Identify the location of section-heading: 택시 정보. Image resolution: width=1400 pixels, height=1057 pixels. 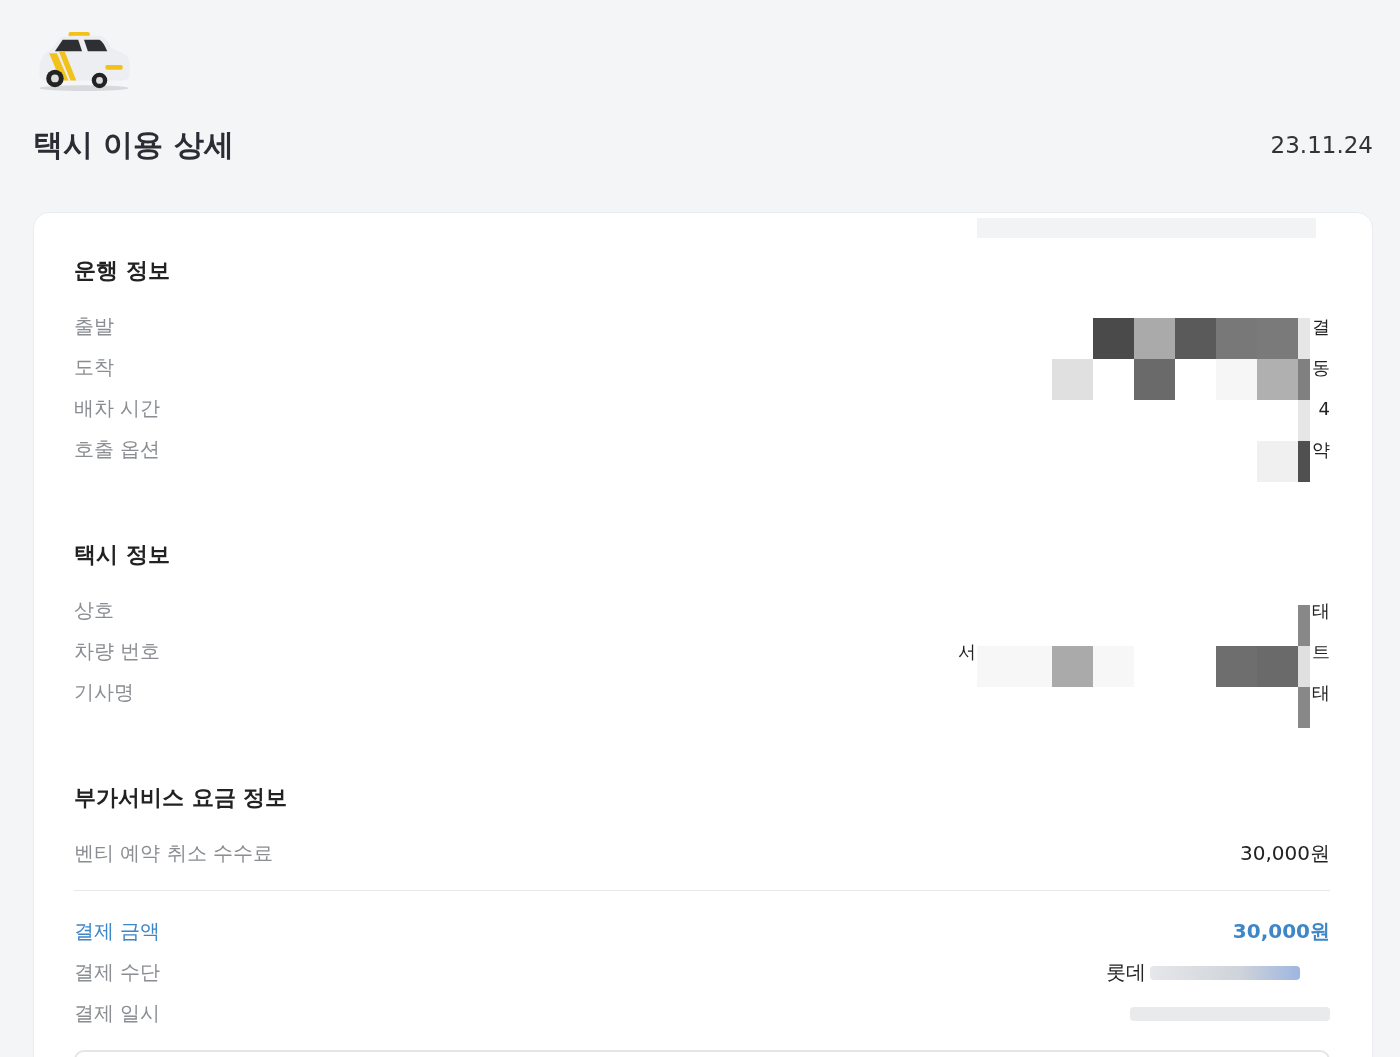
(122, 555).